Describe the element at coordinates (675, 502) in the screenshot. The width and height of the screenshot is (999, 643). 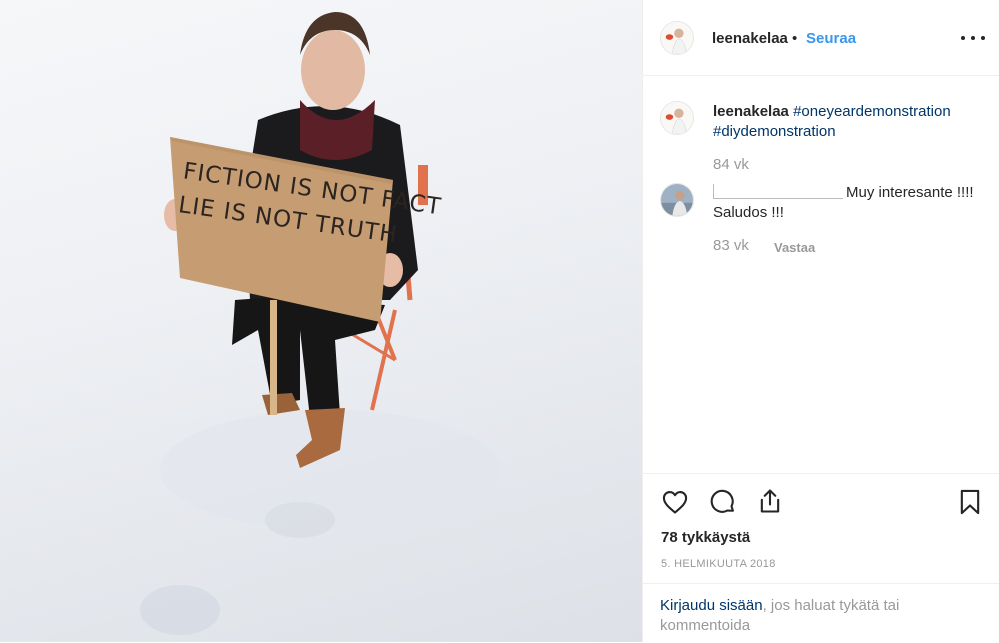
I see `heart-icon` at that location.